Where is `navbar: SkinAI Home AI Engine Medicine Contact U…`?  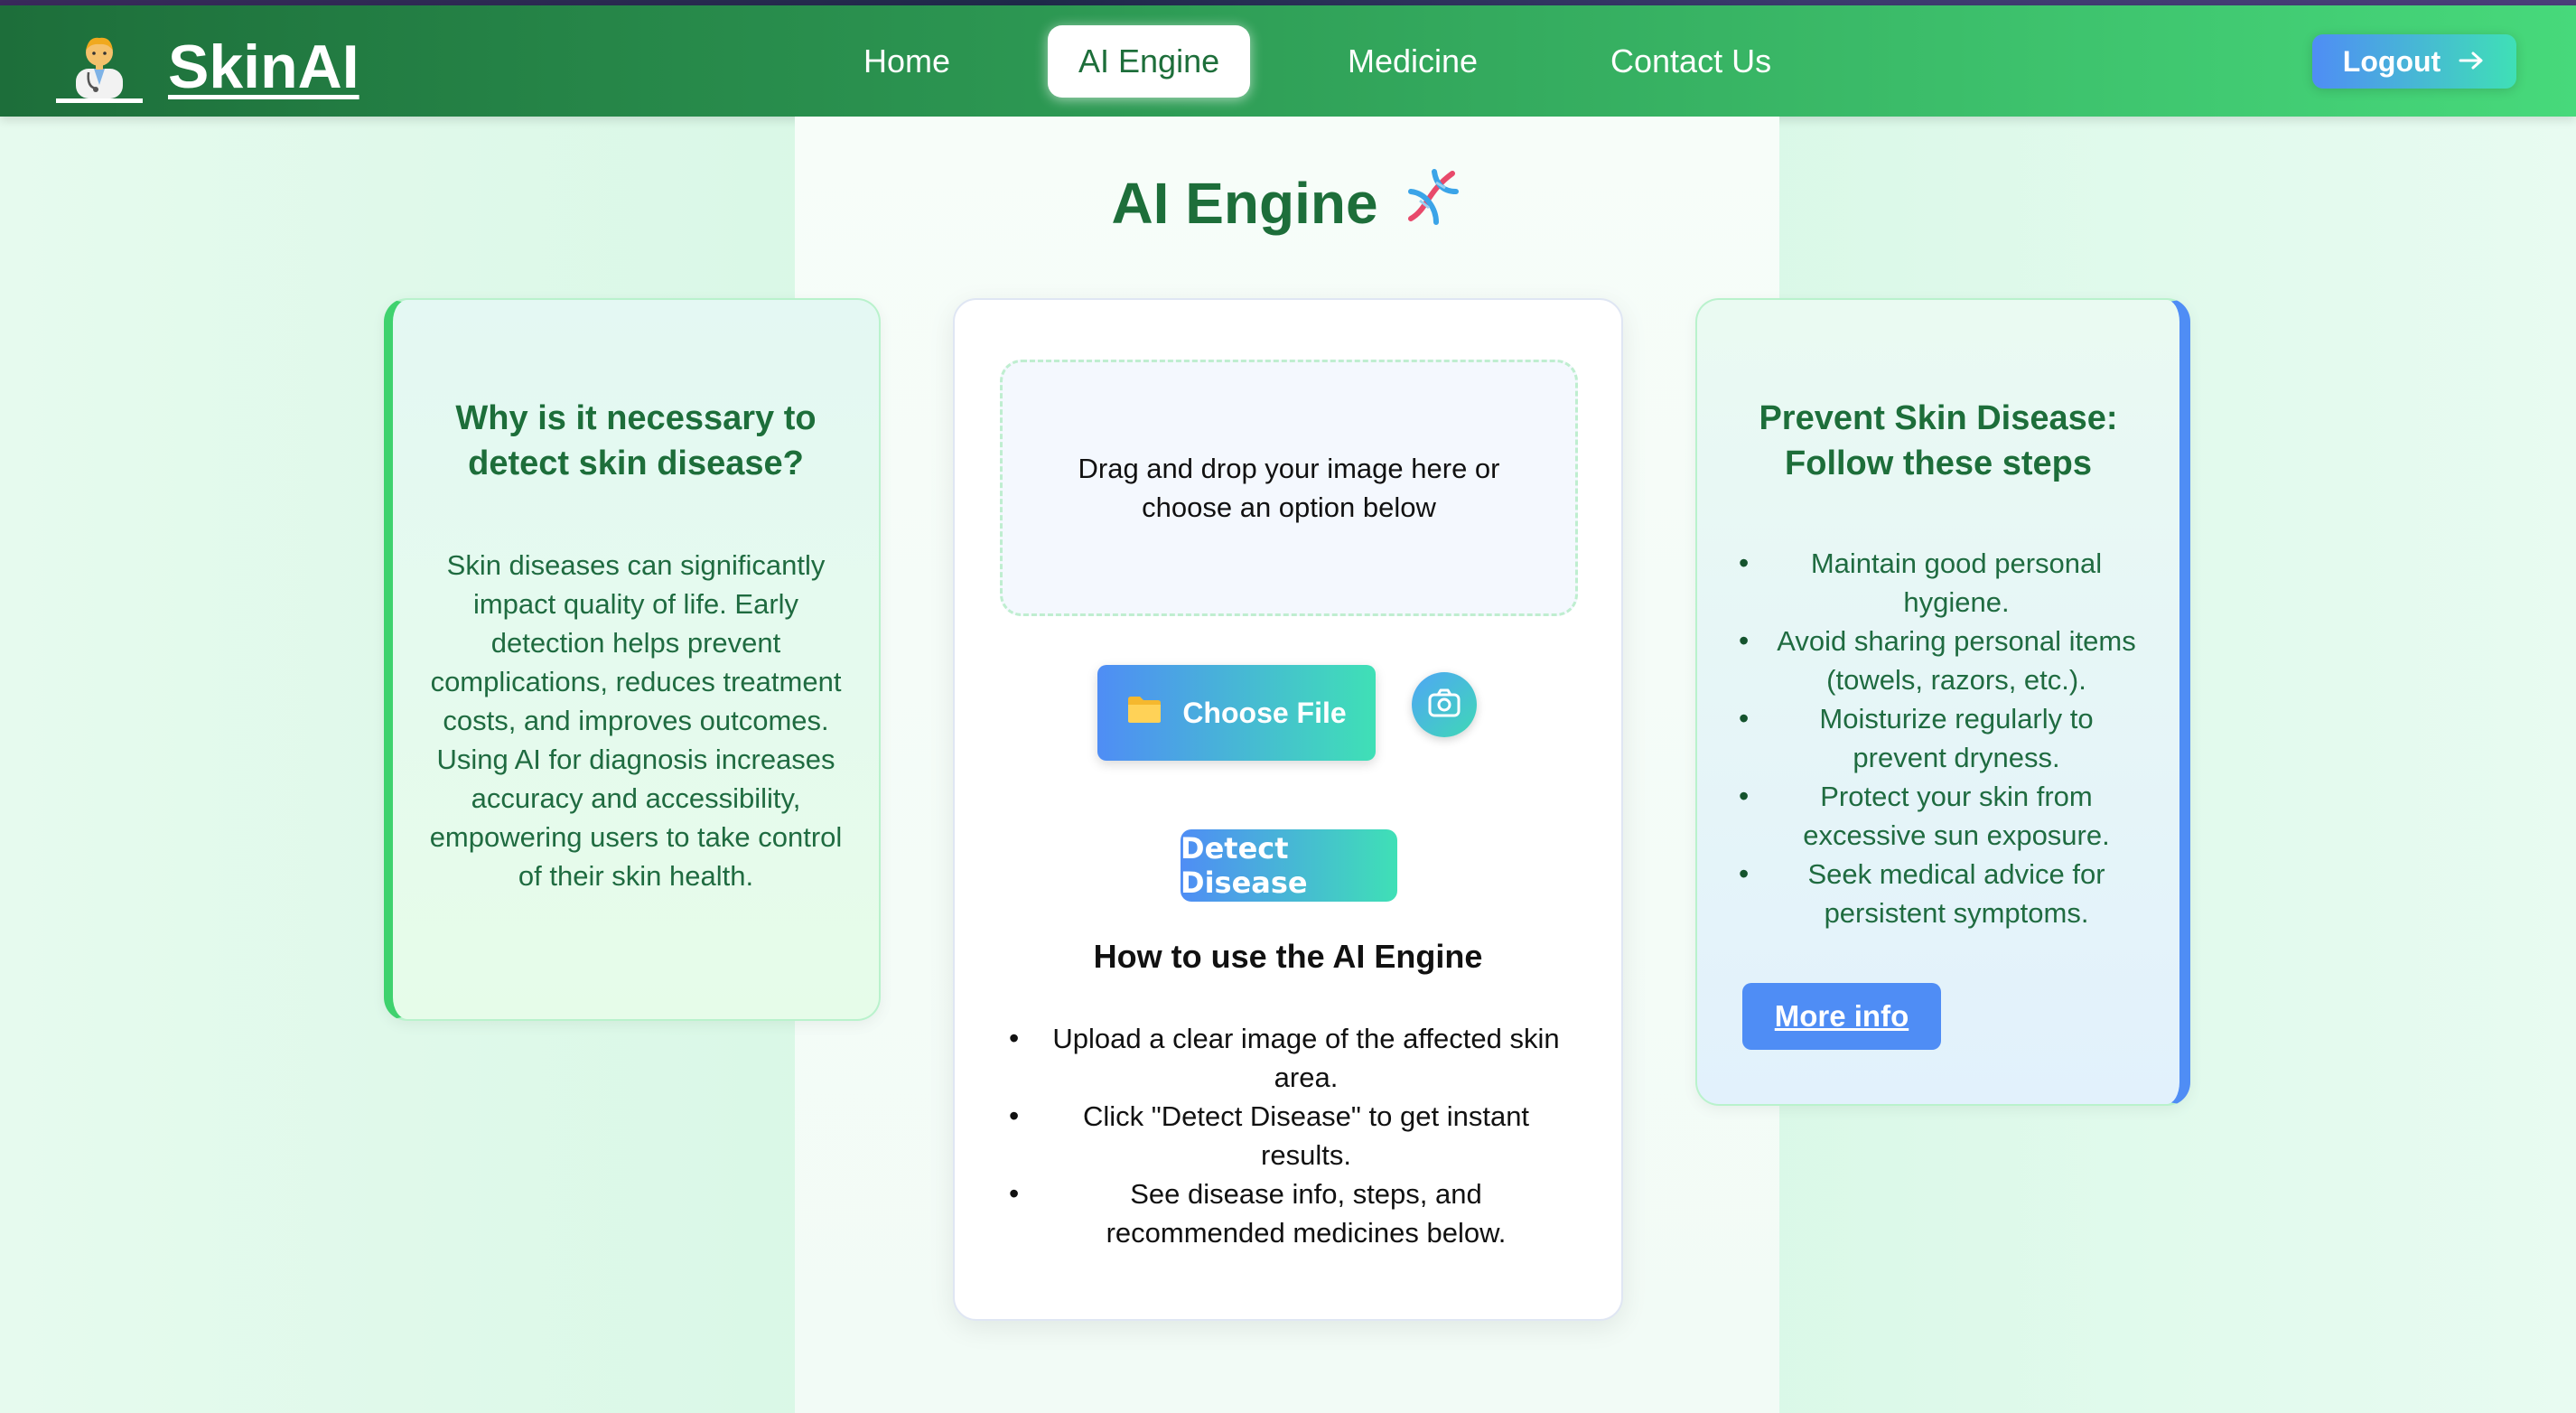
navbar: SkinAI Home AI Engine Medicine Contact U… is located at coordinates (1288, 61).